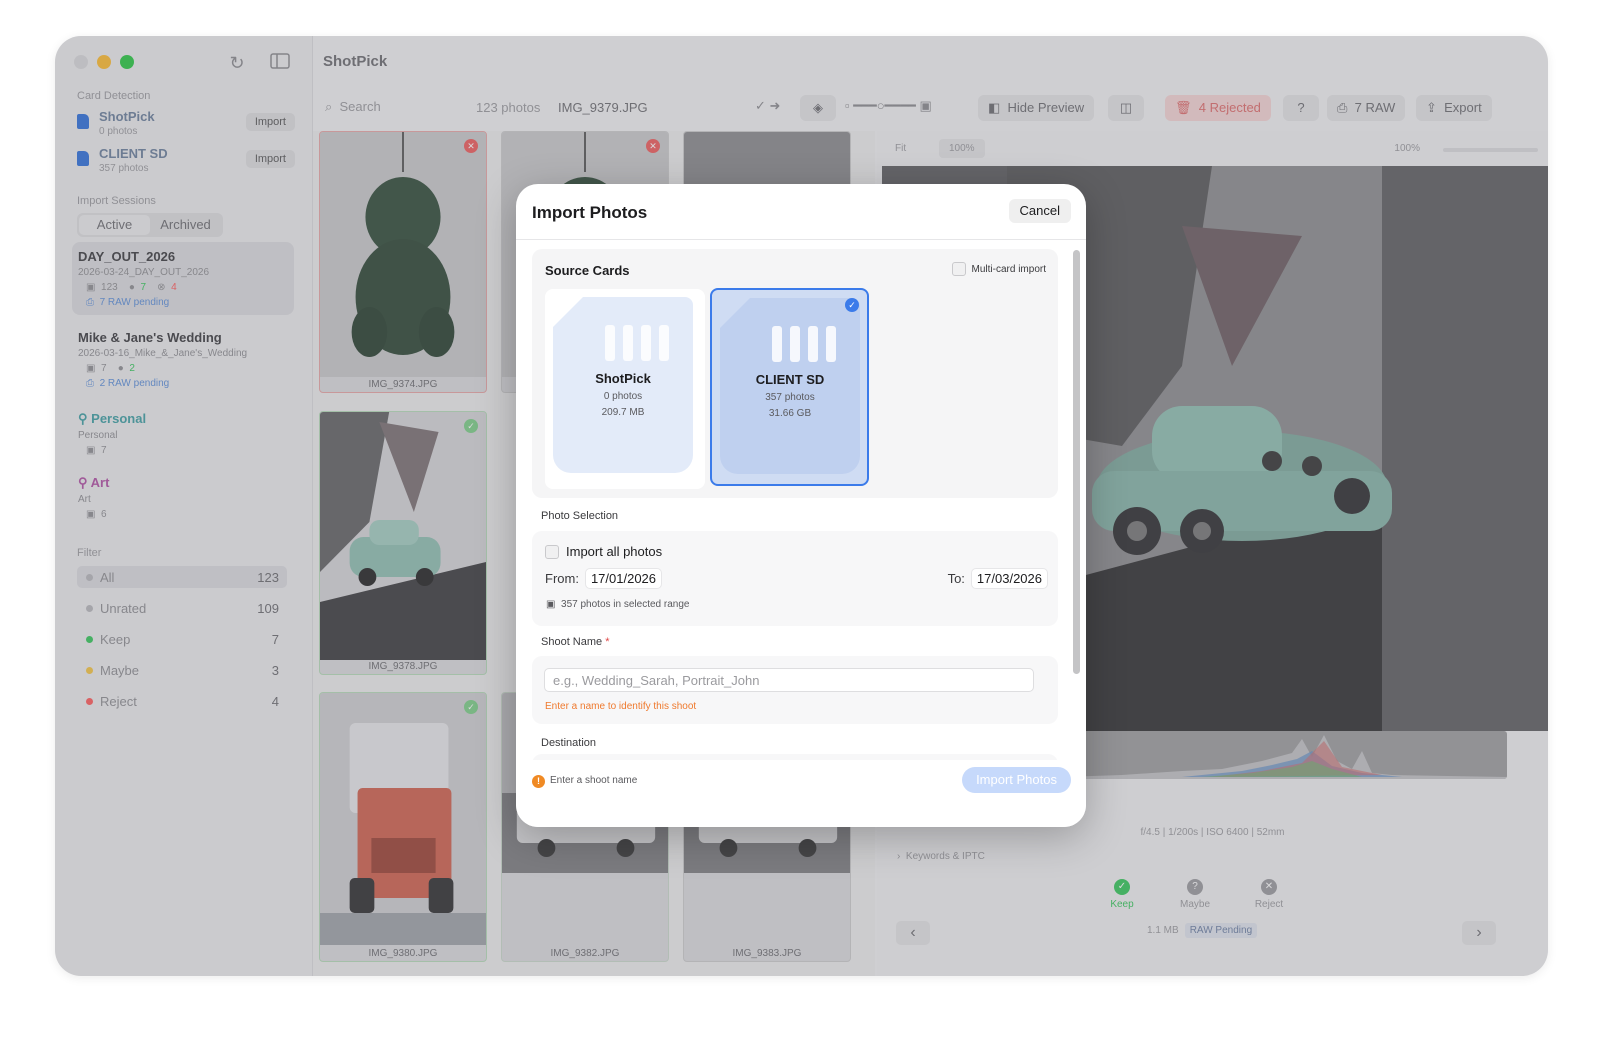 Image resolution: width=1600 pixels, height=1045 pixels. Describe the element at coordinates (790, 379) in the screenshot. I see `card-name: CLIENT SD` at that location.